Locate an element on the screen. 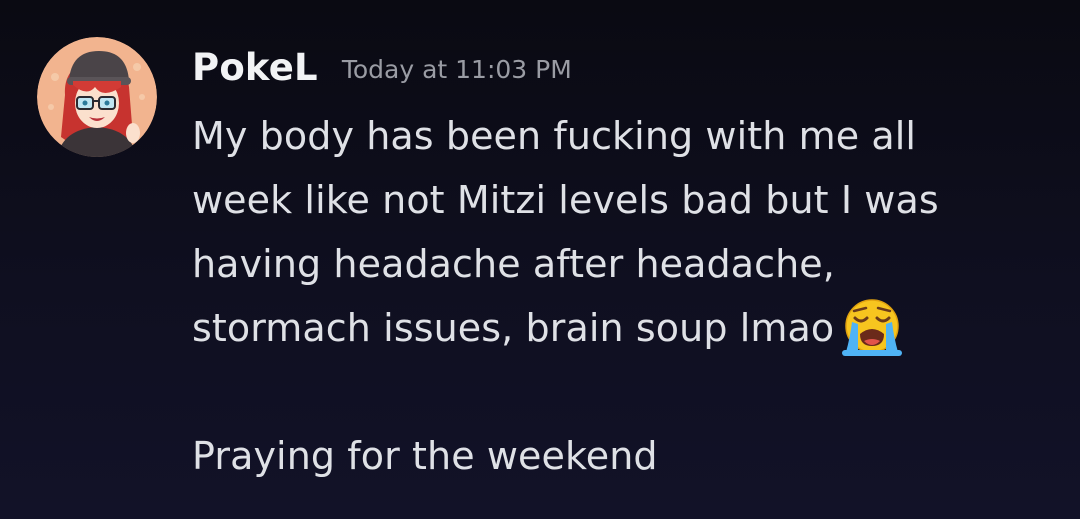 This screenshot has height=519, width=1080. avatar-illustration is located at coordinates (97, 97).